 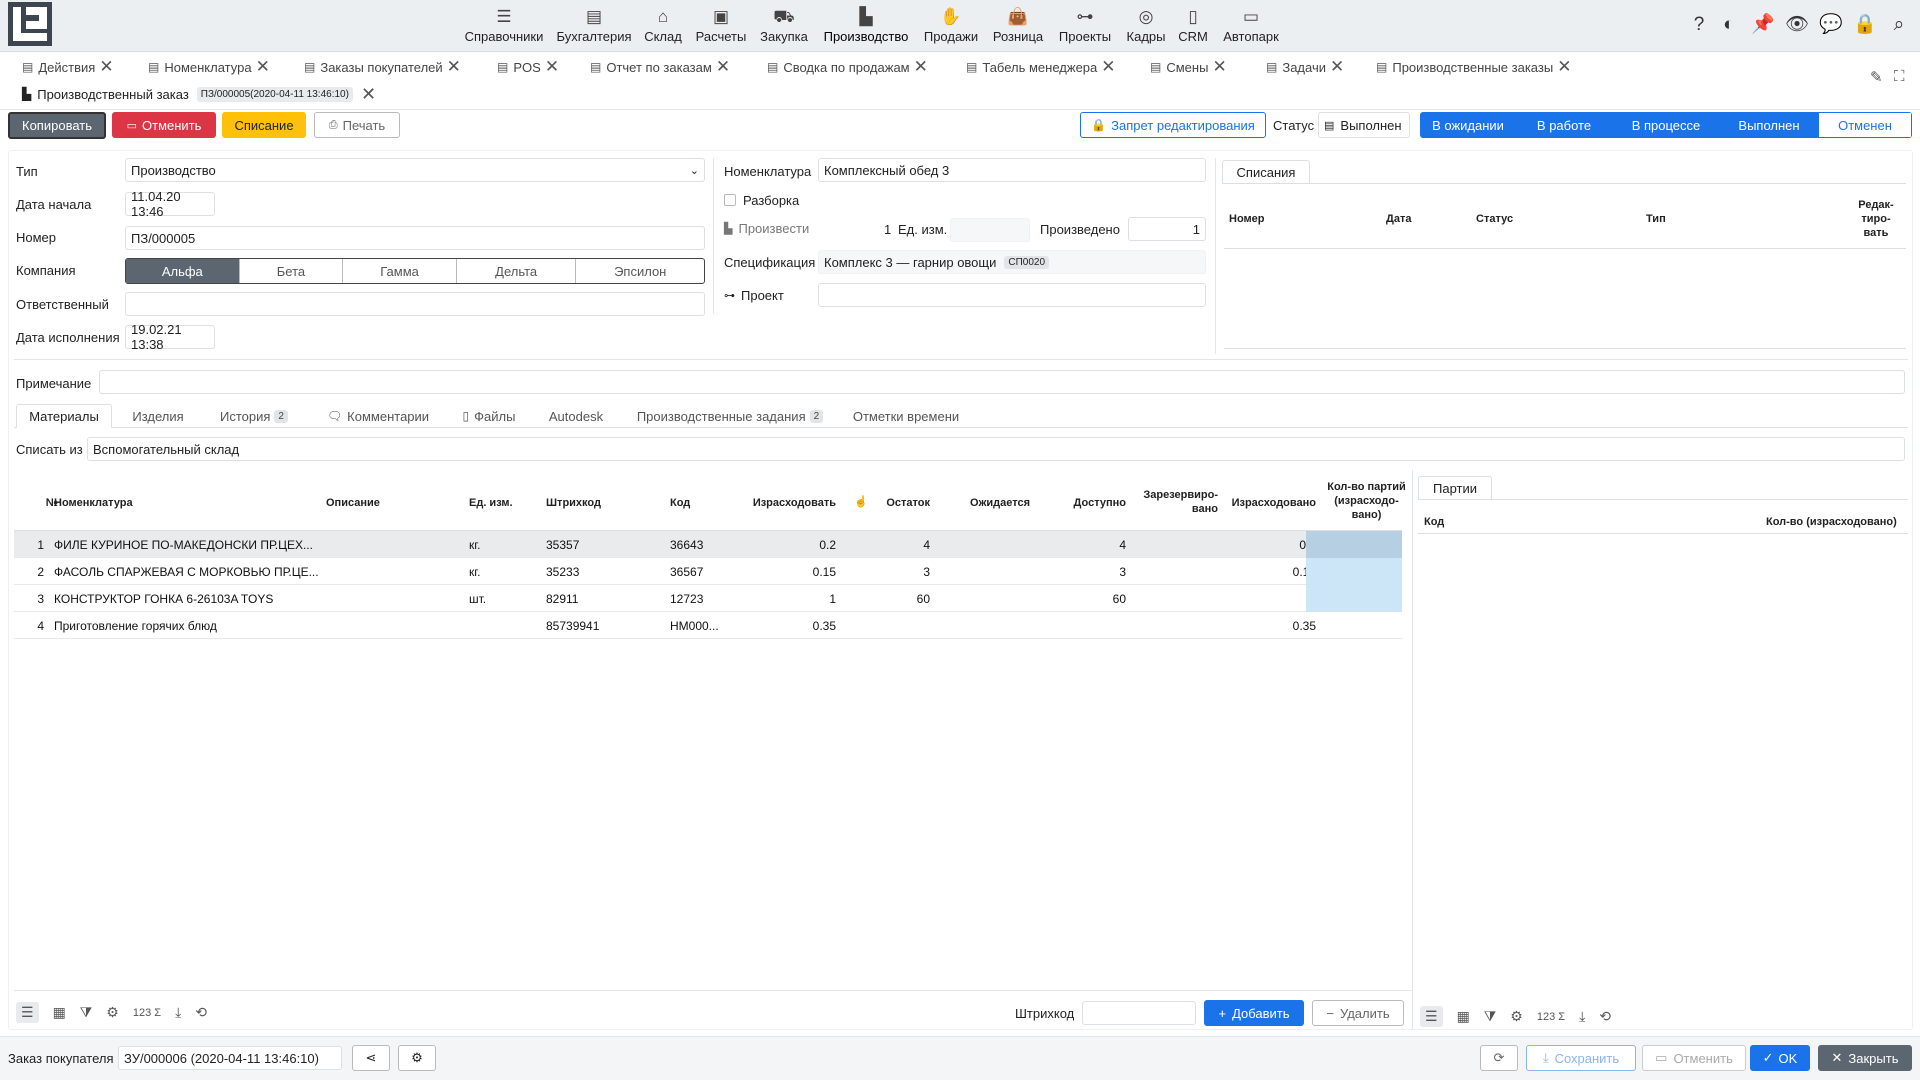 I want to click on edit-icon: ✎, so click(x=1876, y=77).